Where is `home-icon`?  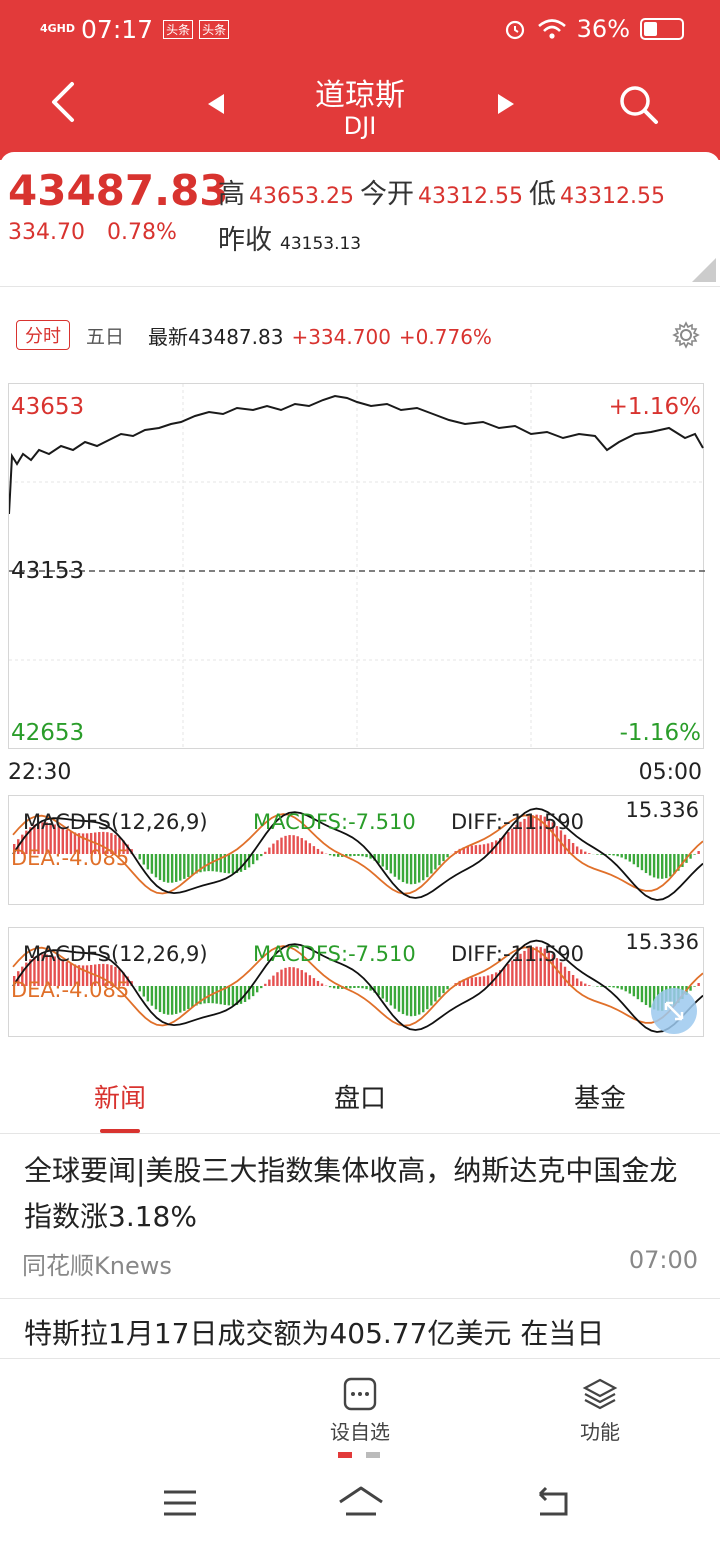
home-icon is located at coordinates (361, 1502).